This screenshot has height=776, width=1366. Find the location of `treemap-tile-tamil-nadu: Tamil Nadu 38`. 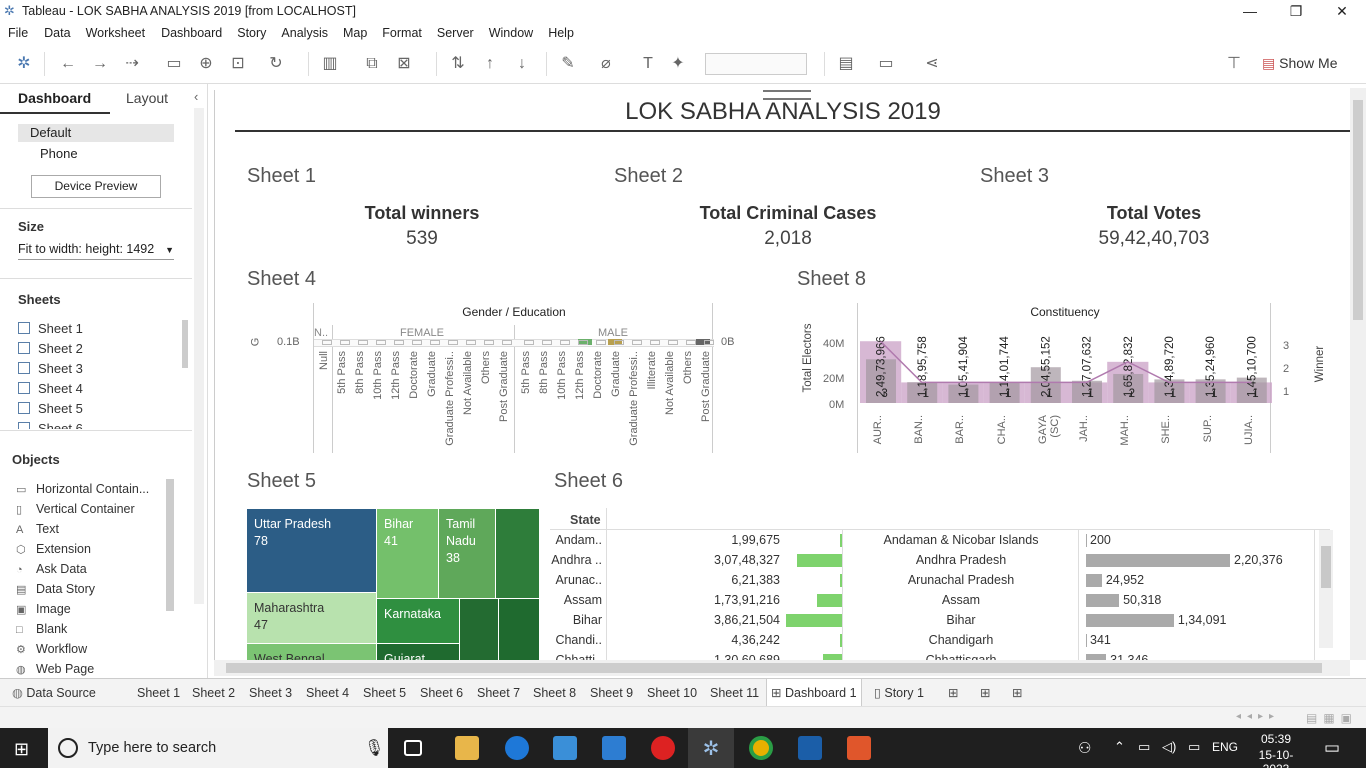

treemap-tile-tamil-nadu: Tamil Nadu 38 is located at coordinates (467, 553).